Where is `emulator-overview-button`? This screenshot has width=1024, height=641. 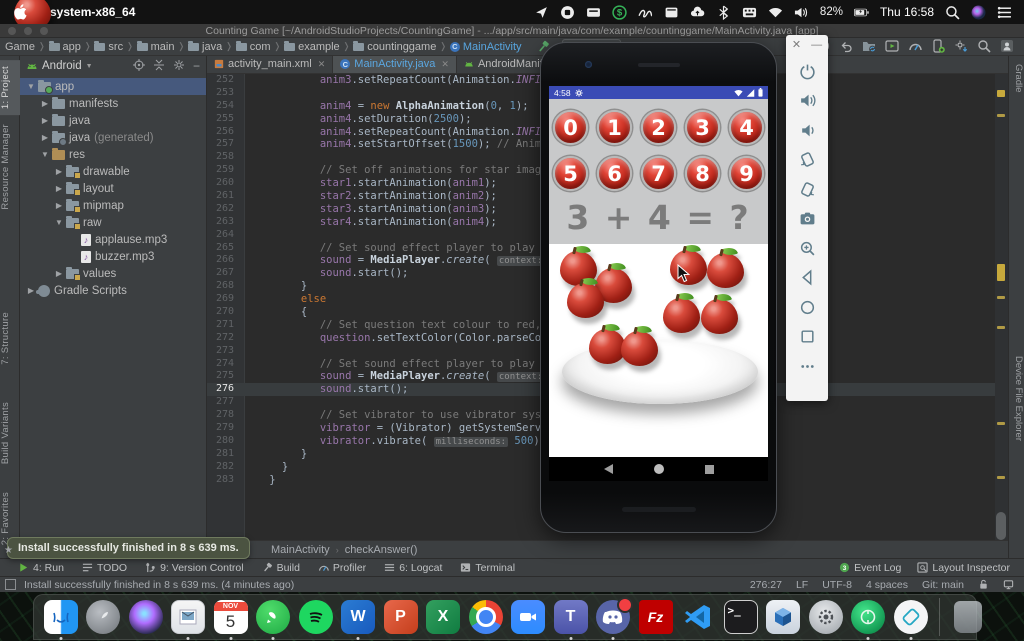
emulator-overview-button is located at coordinates (807, 337).